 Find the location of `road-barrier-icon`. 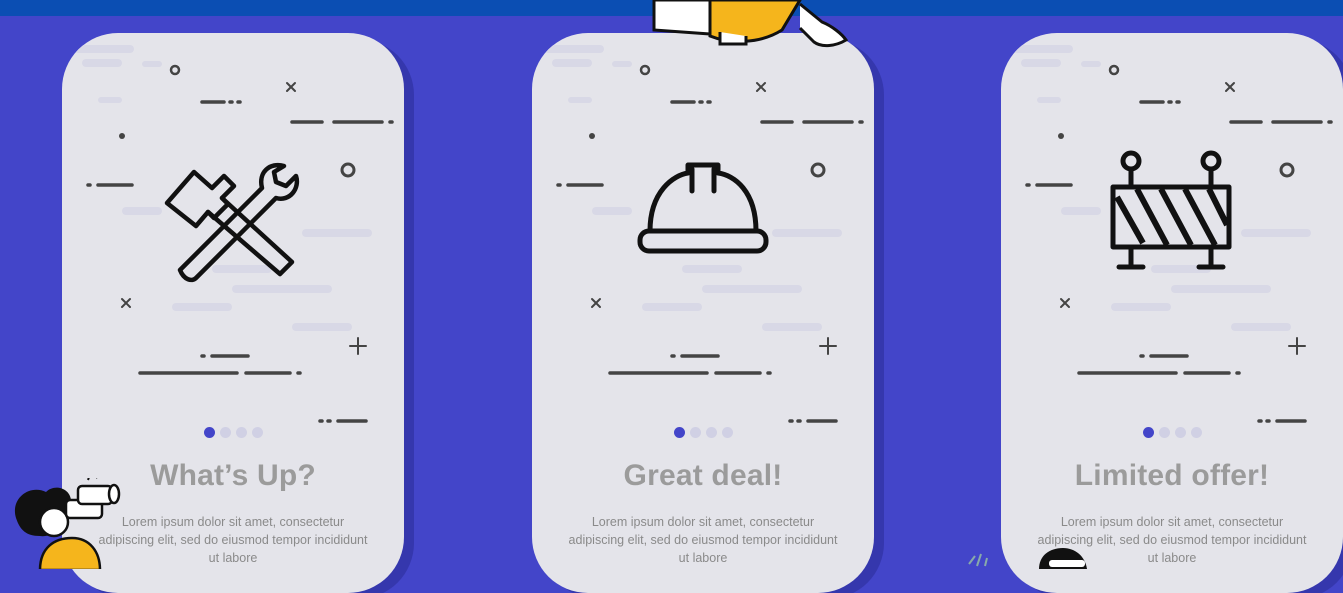

road-barrier-icon is located at coordinates (1171, 210).